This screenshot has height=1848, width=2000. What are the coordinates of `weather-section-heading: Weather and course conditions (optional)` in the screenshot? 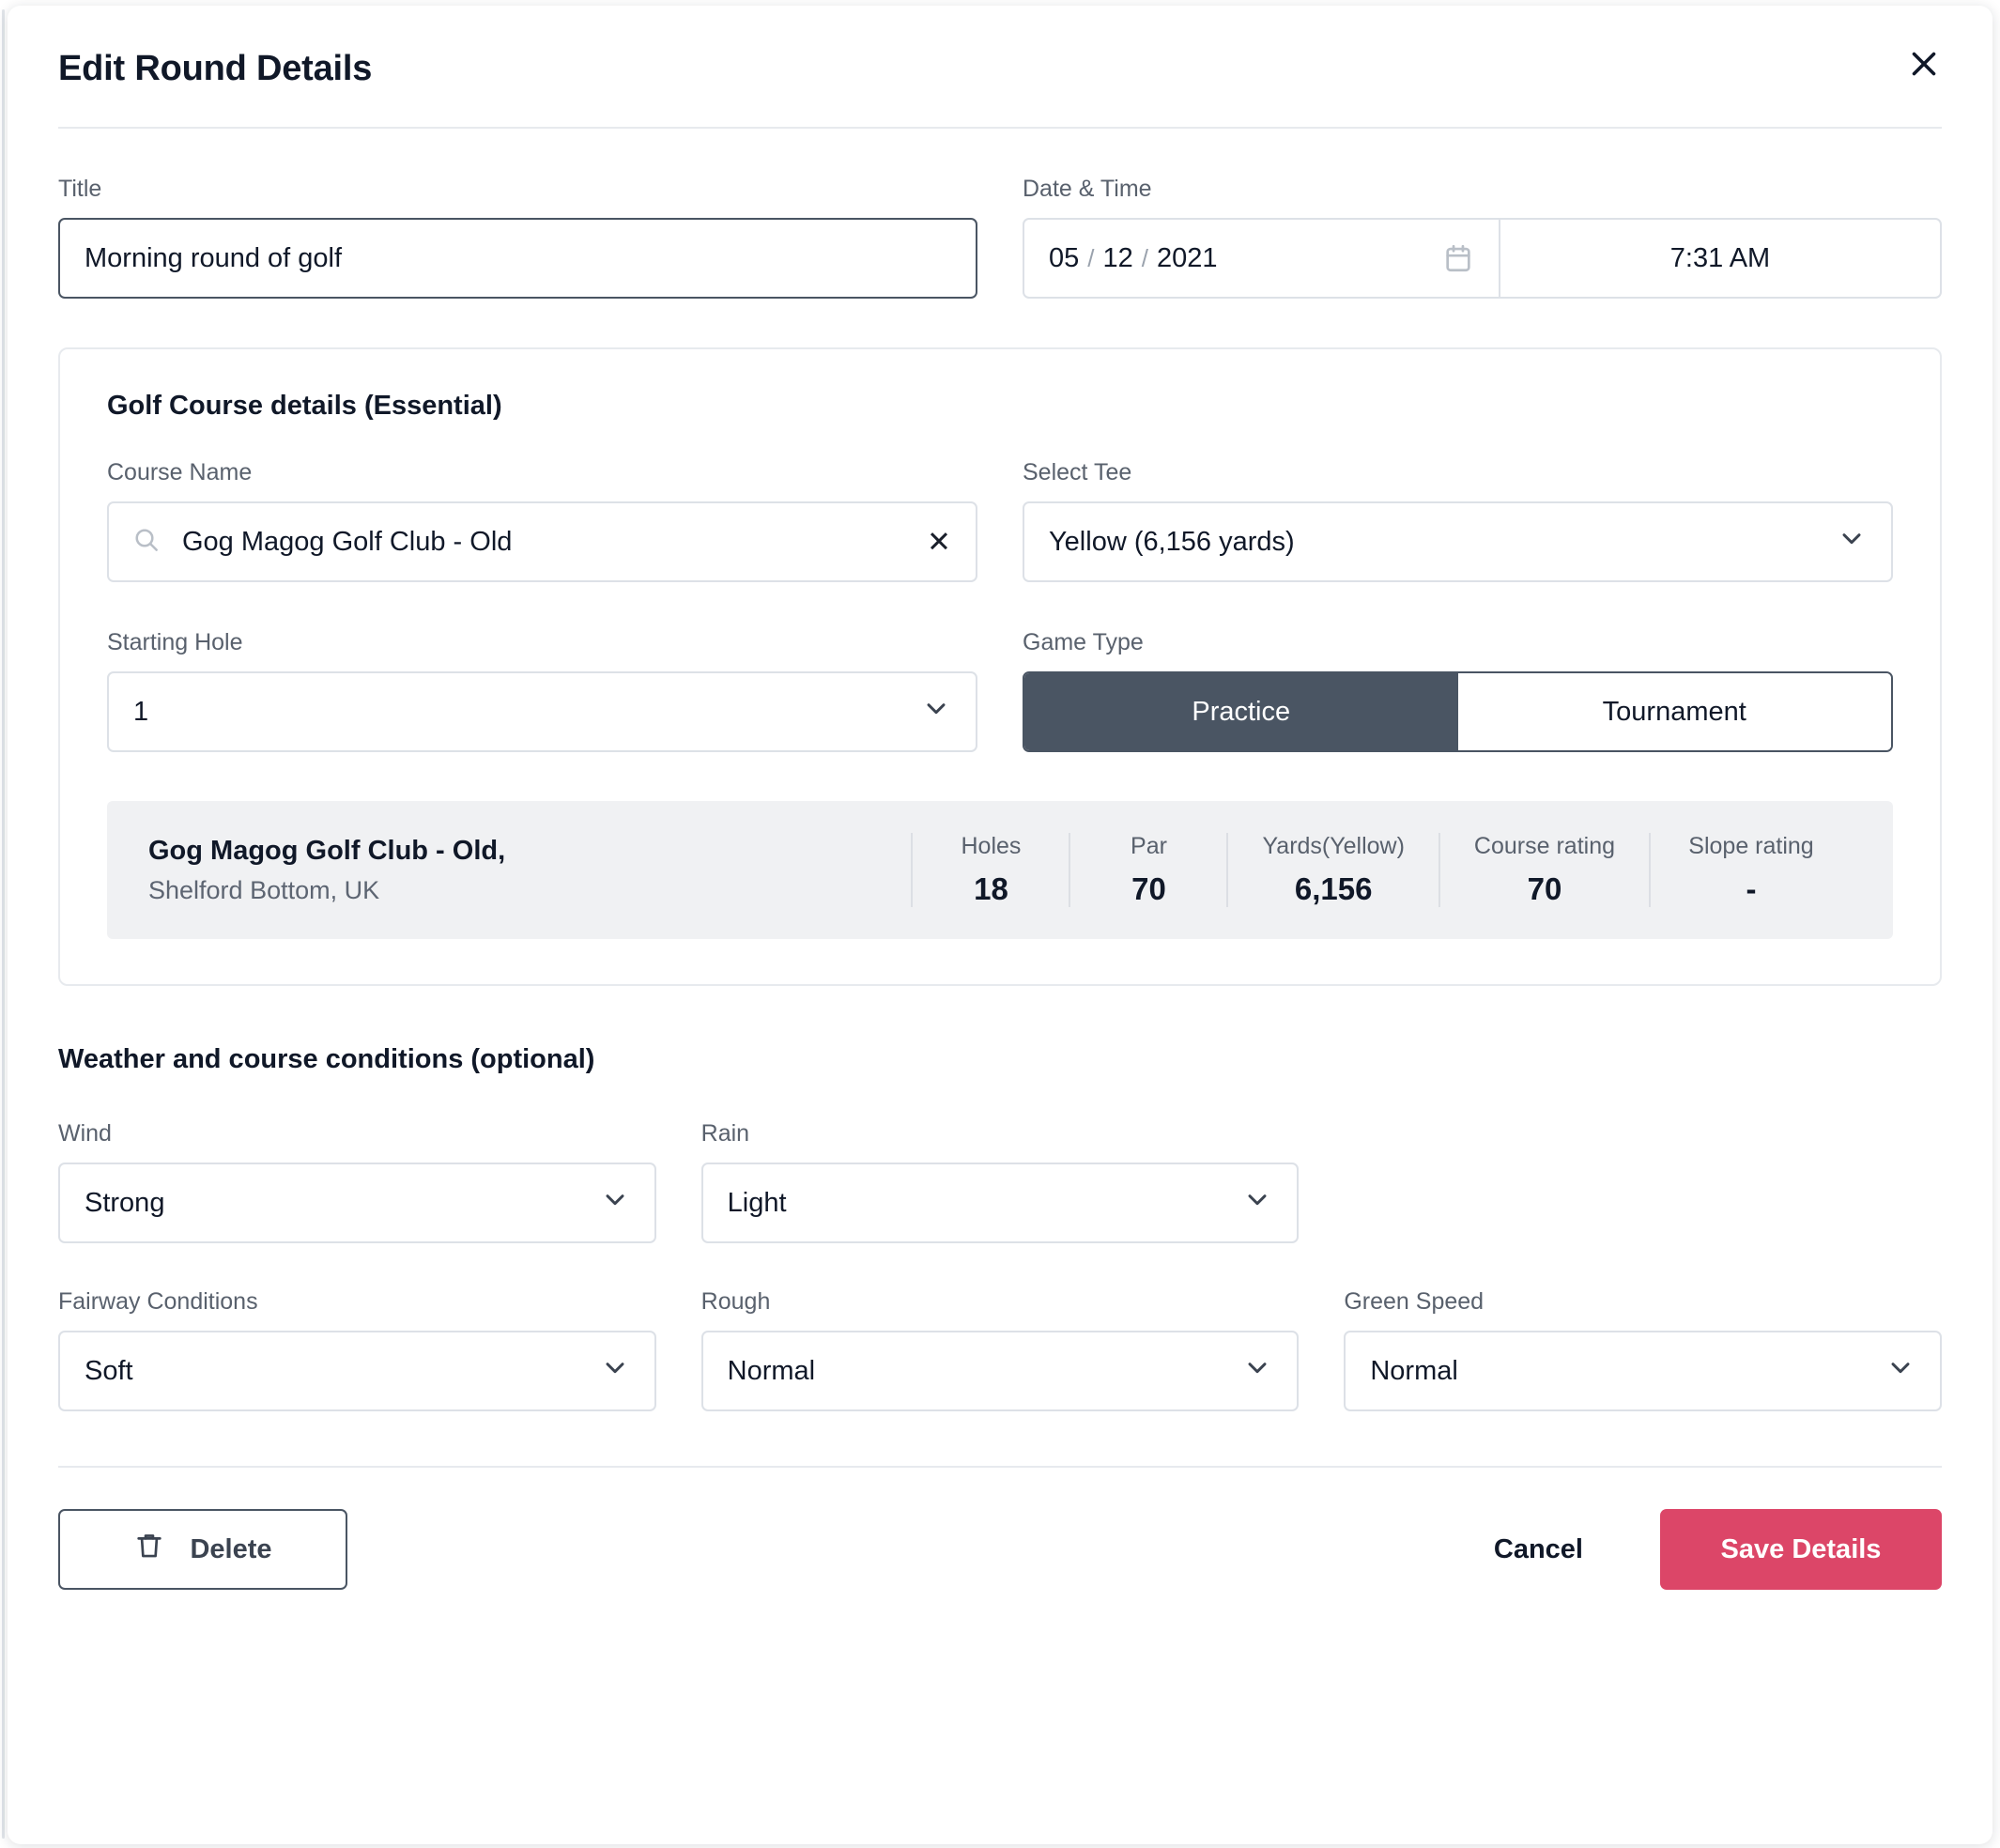 It's located at (326, 1059).